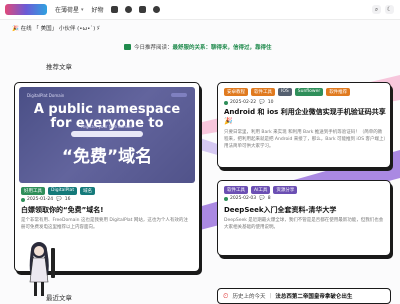  What do you see at coordinates (236, 92) in the screenshot?
I see `tag: 安卓教程` at bounding box center [236, 92].